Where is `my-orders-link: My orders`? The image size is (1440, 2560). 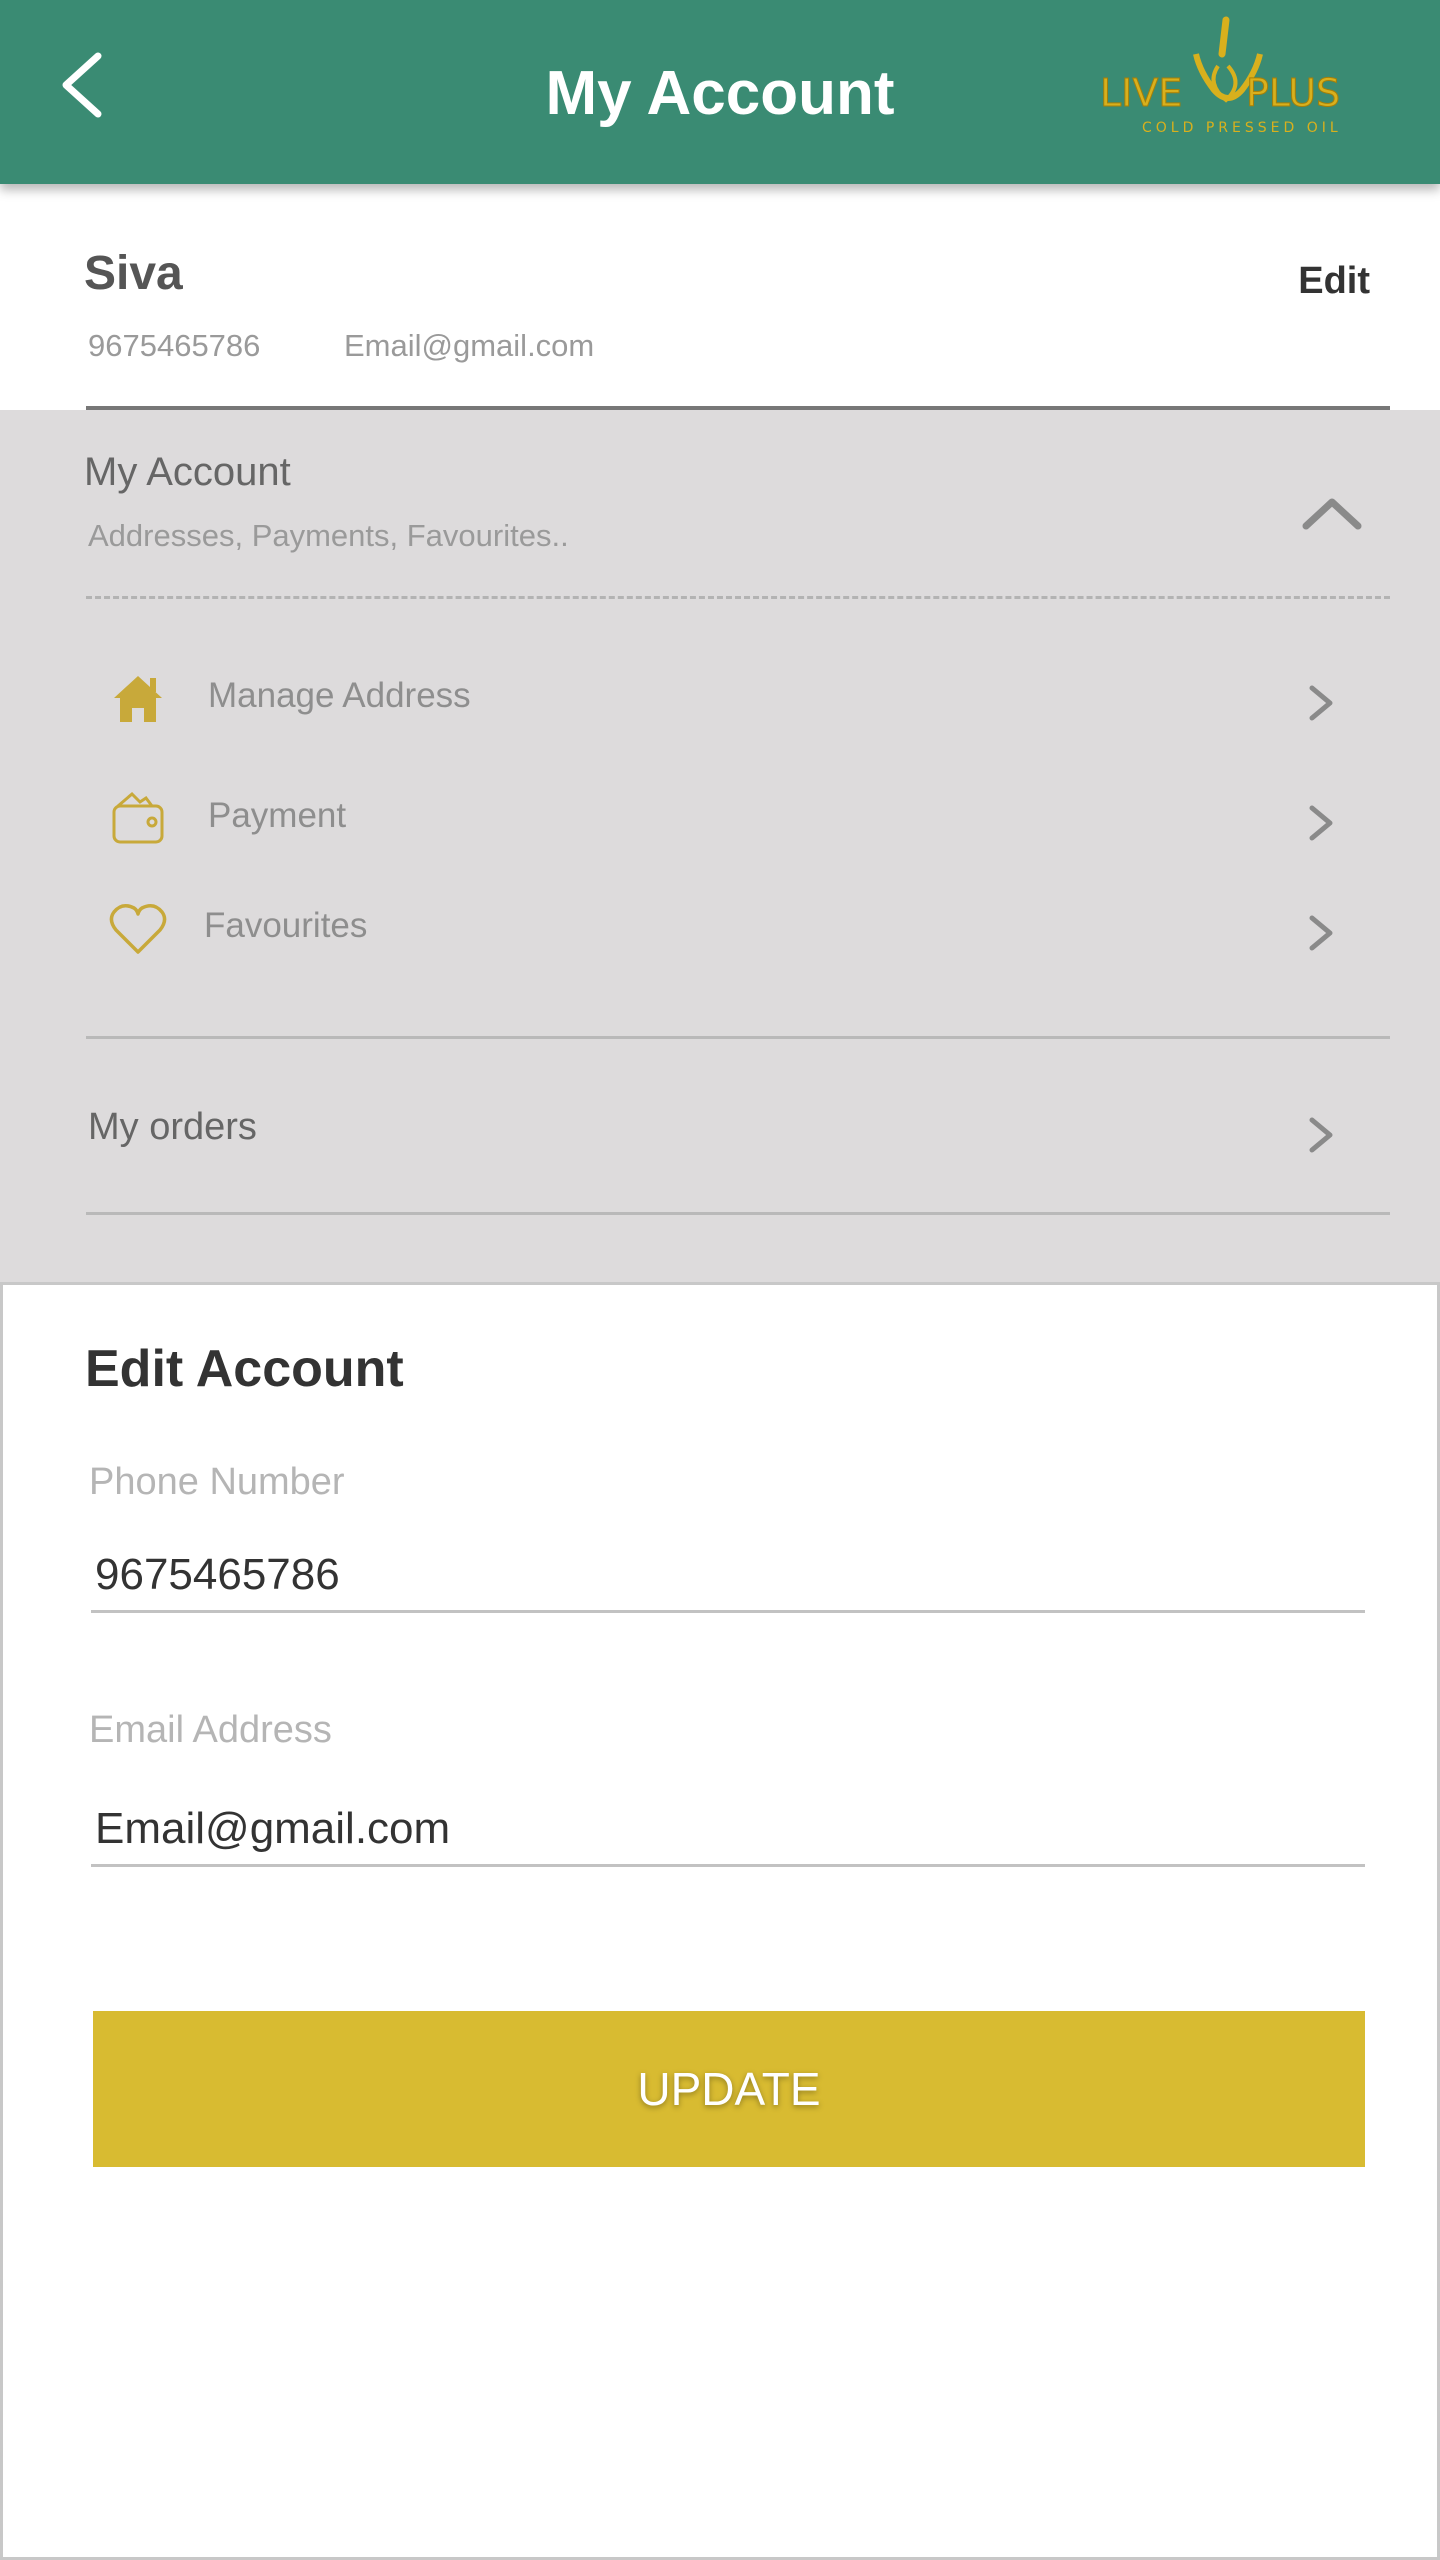
my-orders-link: My orders is located at coordinates (172, 1127).